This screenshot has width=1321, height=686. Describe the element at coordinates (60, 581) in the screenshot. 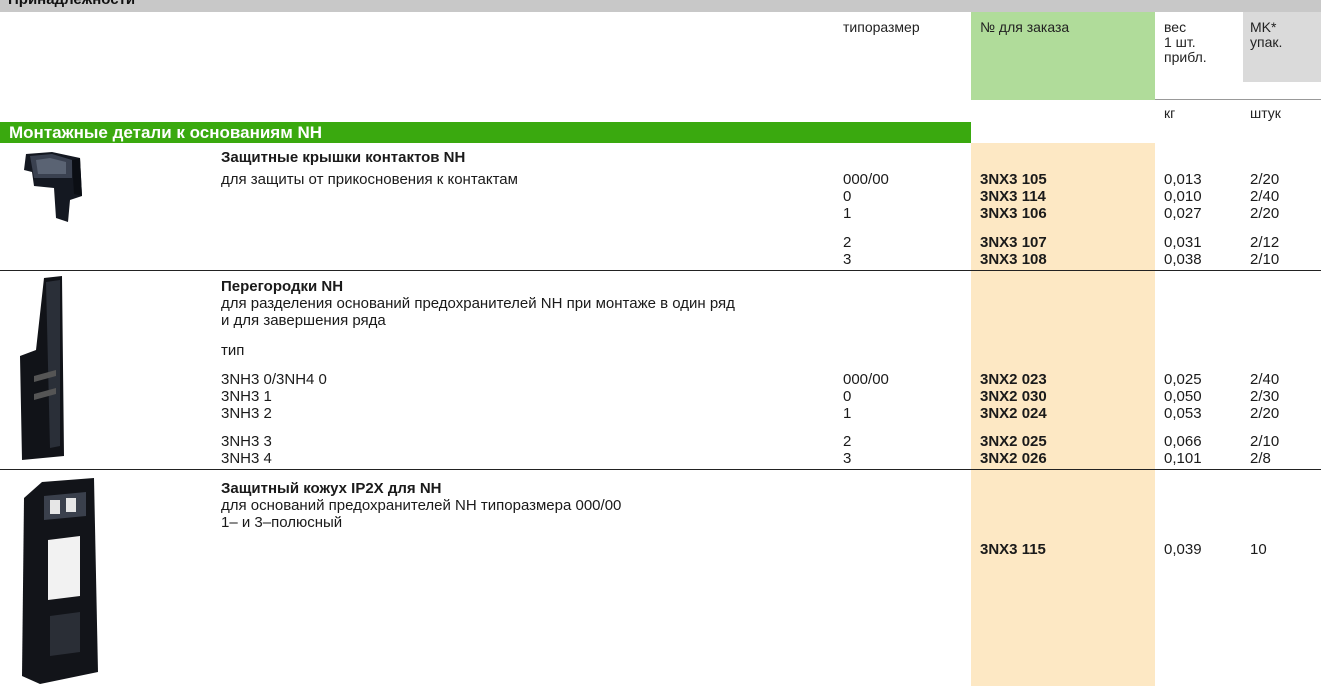

I see `protective-cover-image` at that location.